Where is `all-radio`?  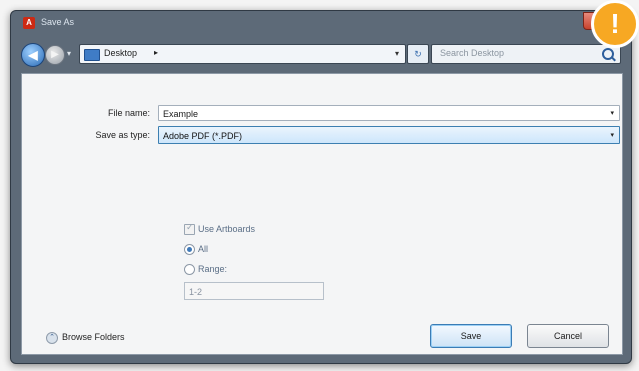
all-radio is located at coordinates (189, 249).